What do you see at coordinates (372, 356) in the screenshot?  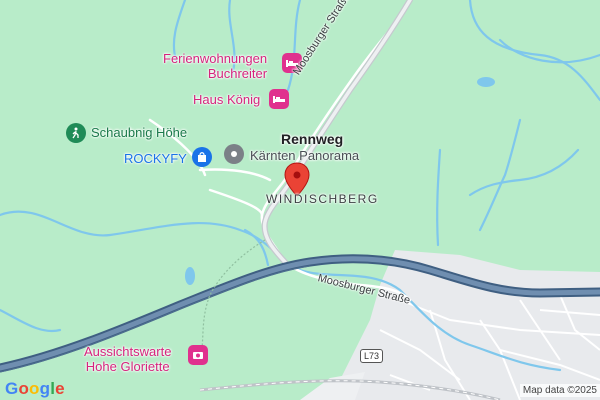 I see `route-shield-l73: L73` at bounding box center [372, 356].